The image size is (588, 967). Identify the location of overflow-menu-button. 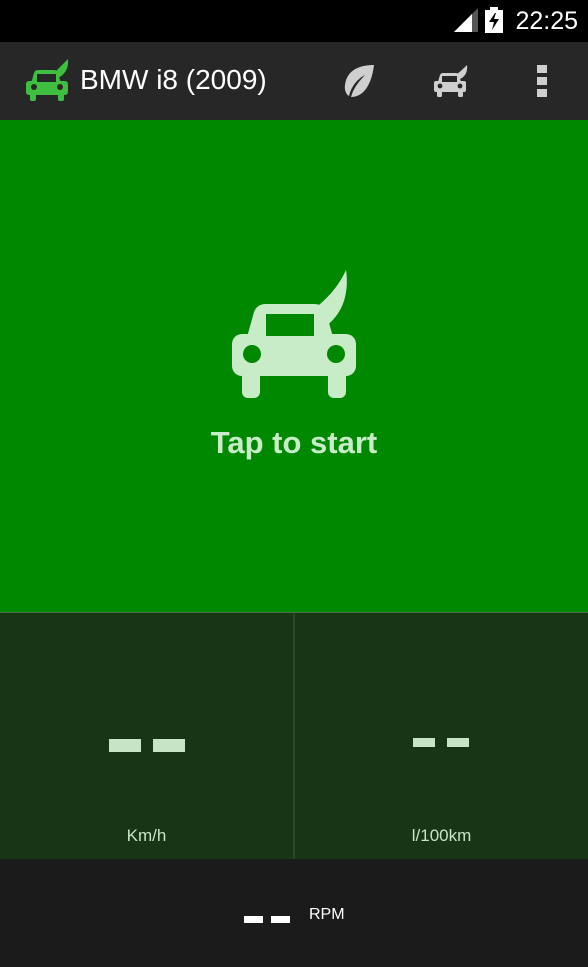
(542, 81).